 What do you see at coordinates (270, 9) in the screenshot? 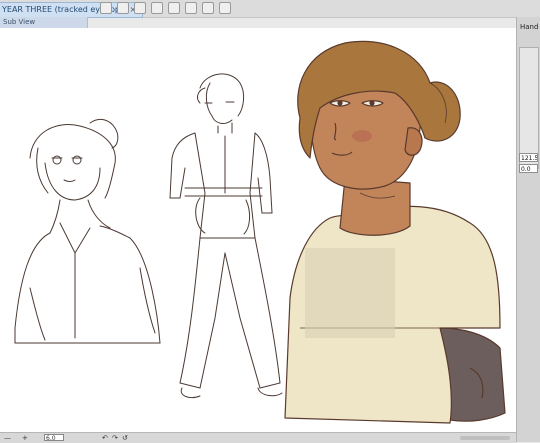
I see `top-toolbar: YEAR THREE (tracked eyyppp) ×` at bounding box center [270, 9].